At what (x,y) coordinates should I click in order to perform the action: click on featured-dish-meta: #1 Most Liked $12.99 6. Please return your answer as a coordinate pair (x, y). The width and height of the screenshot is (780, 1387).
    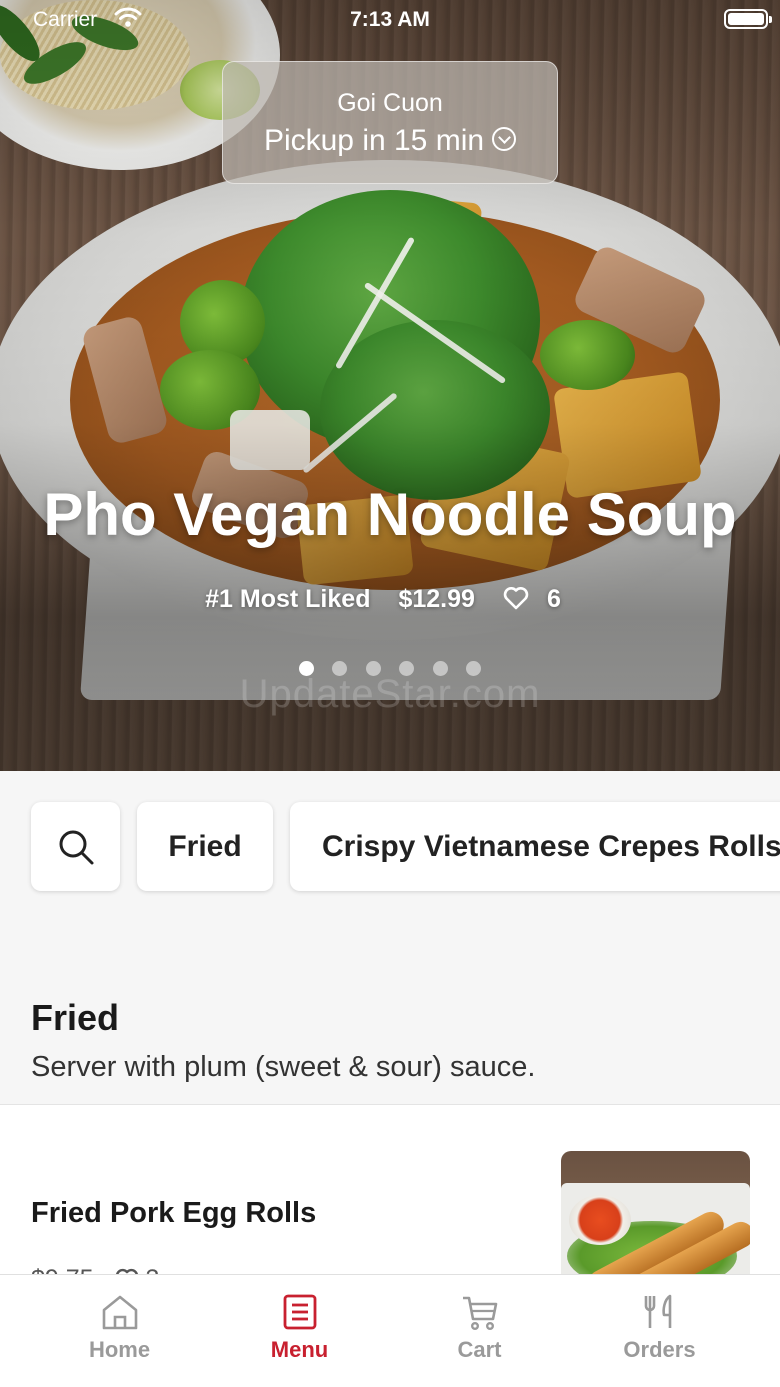
    Looking at the image, I should click on (390, 599).